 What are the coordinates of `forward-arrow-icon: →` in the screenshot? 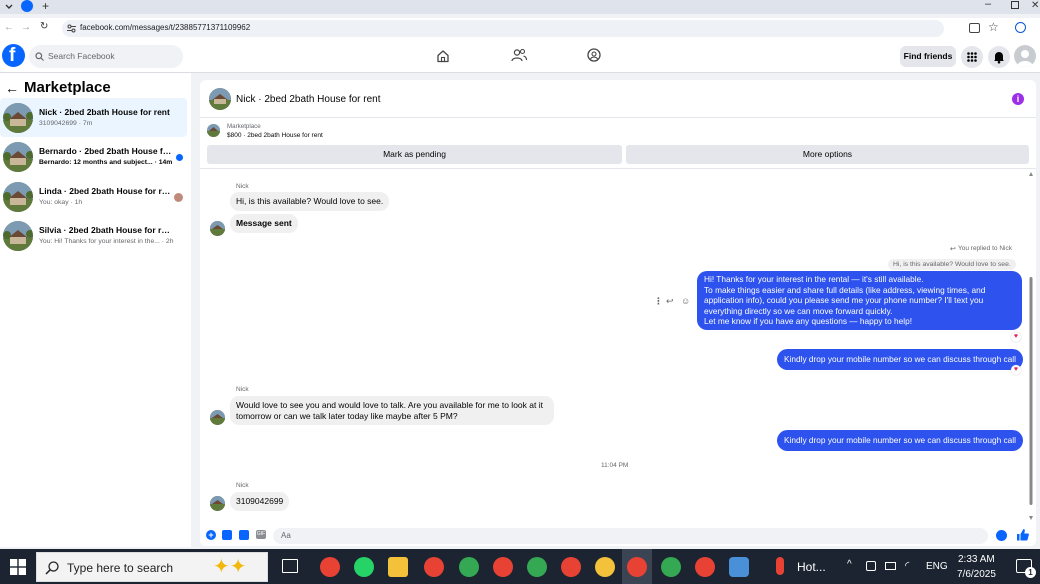 It's located at (26, 28).